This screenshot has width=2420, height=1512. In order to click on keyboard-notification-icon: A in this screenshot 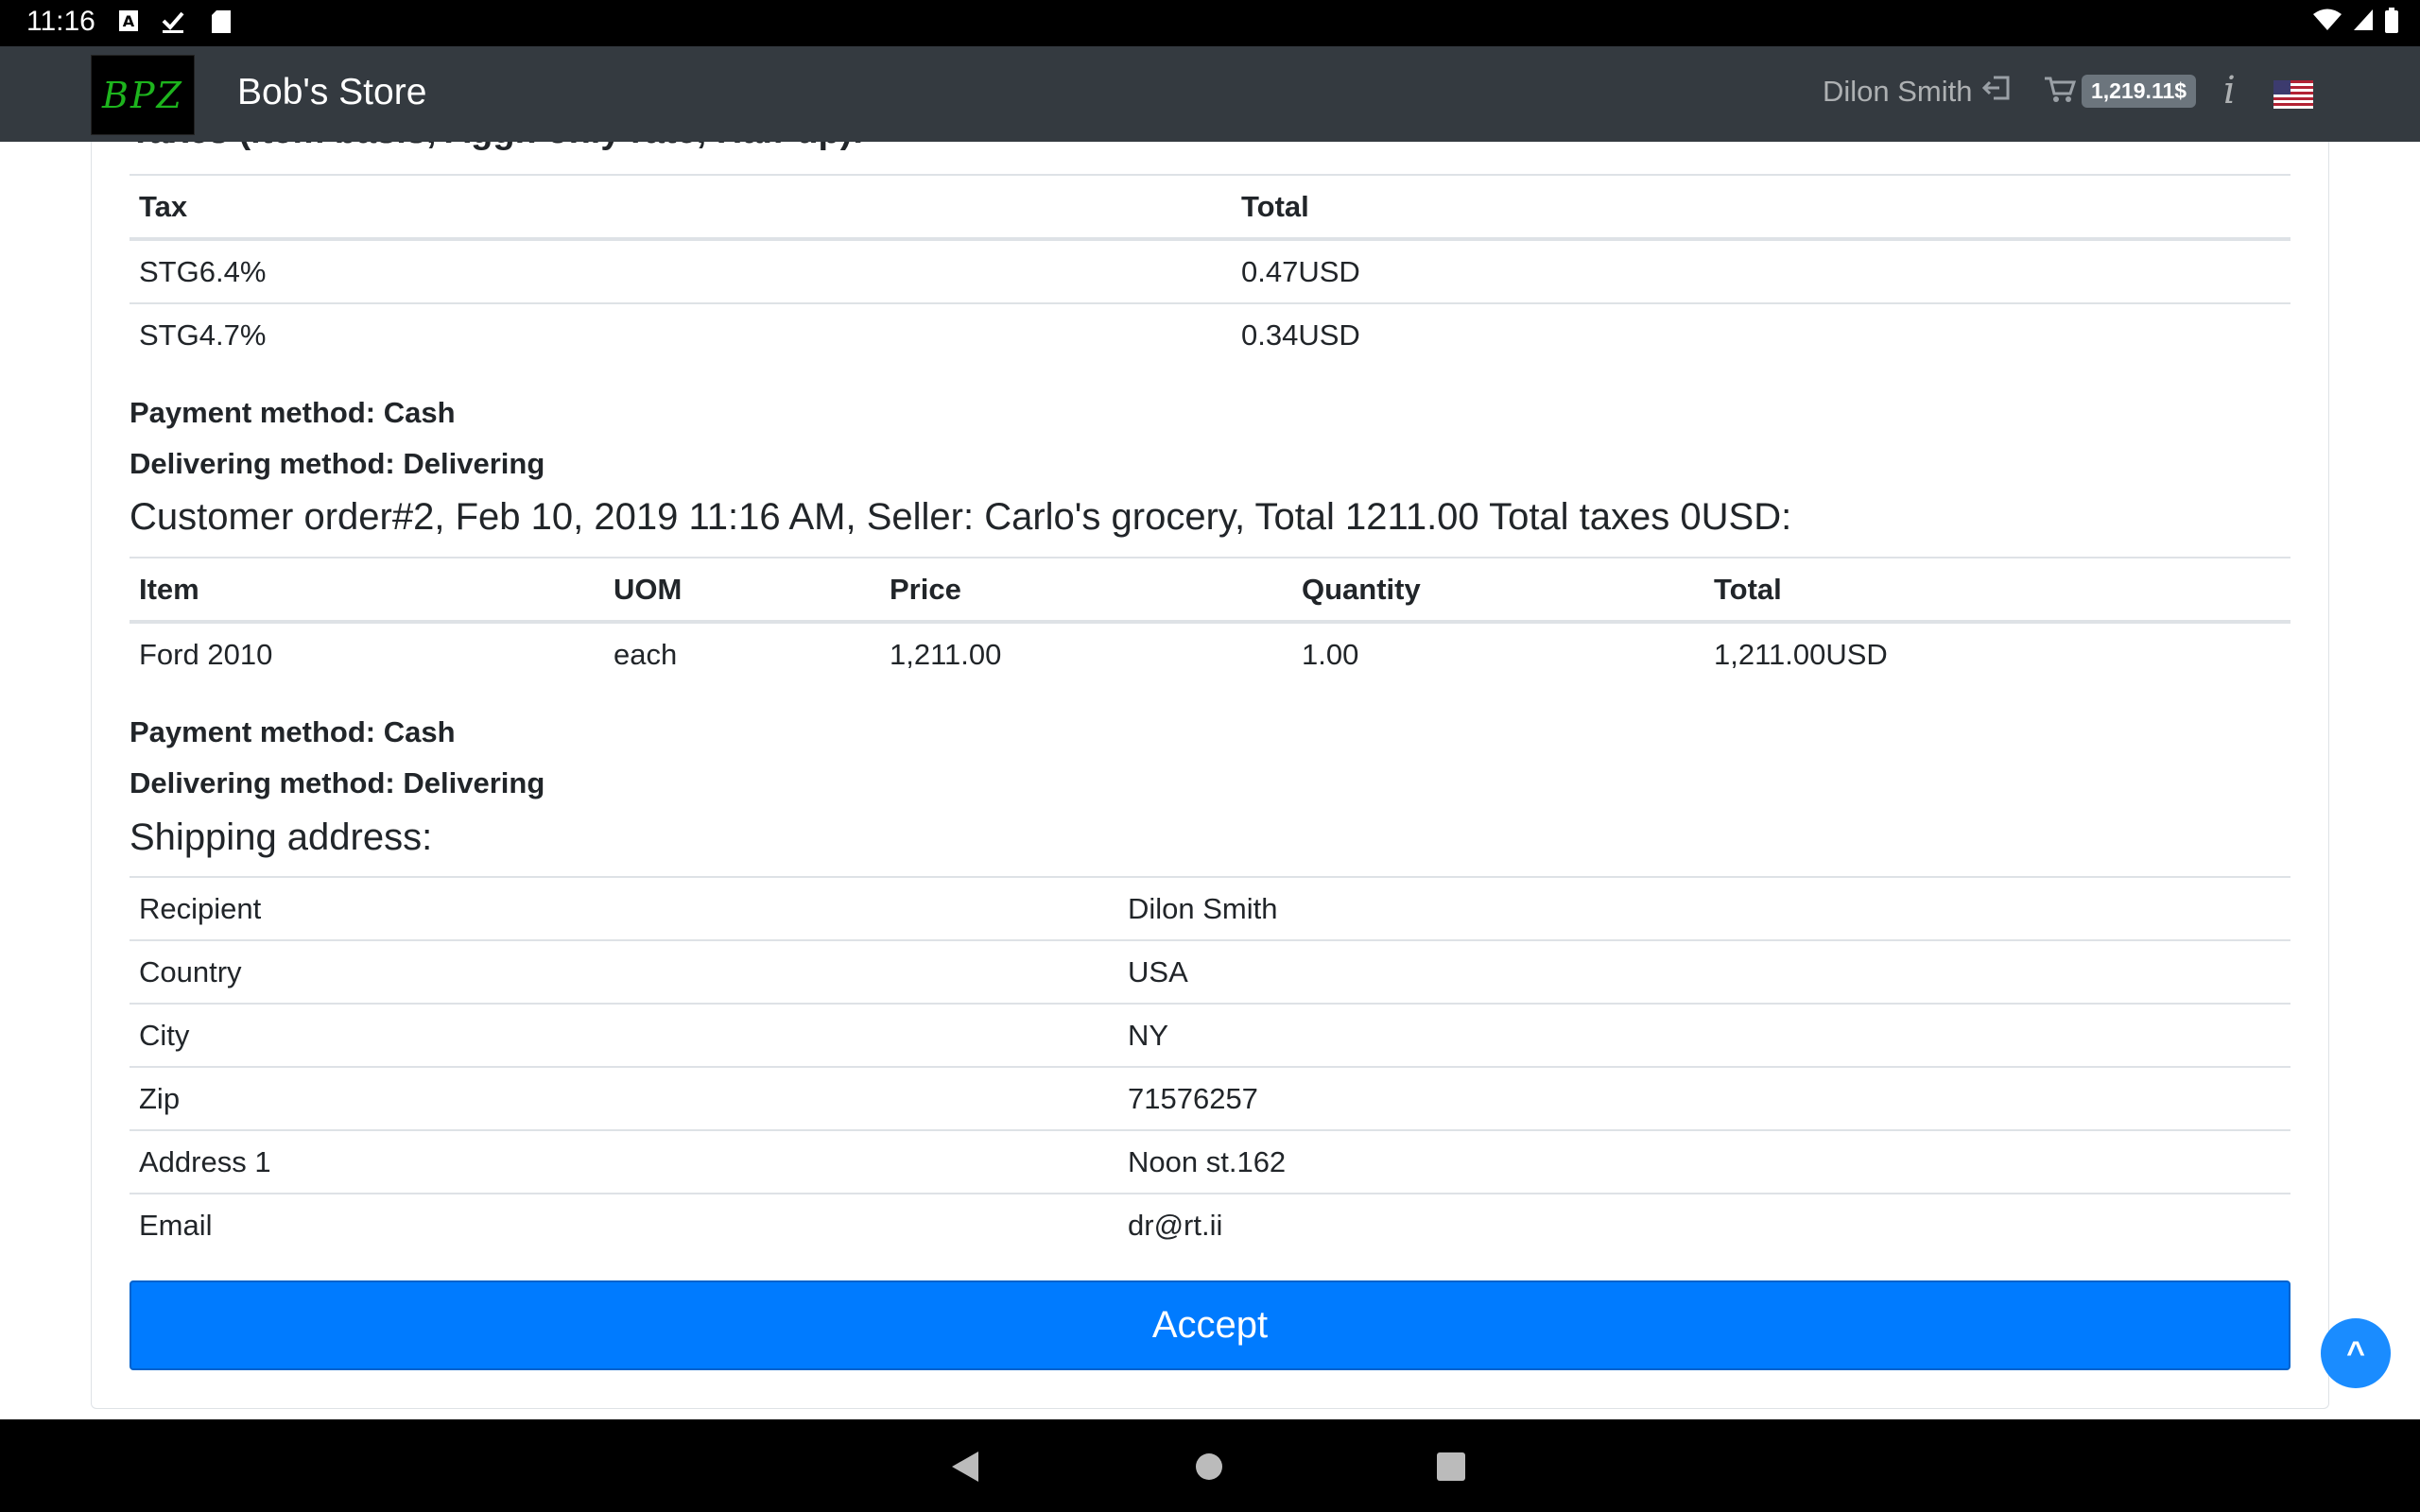, I will do `click(129, 21)`.